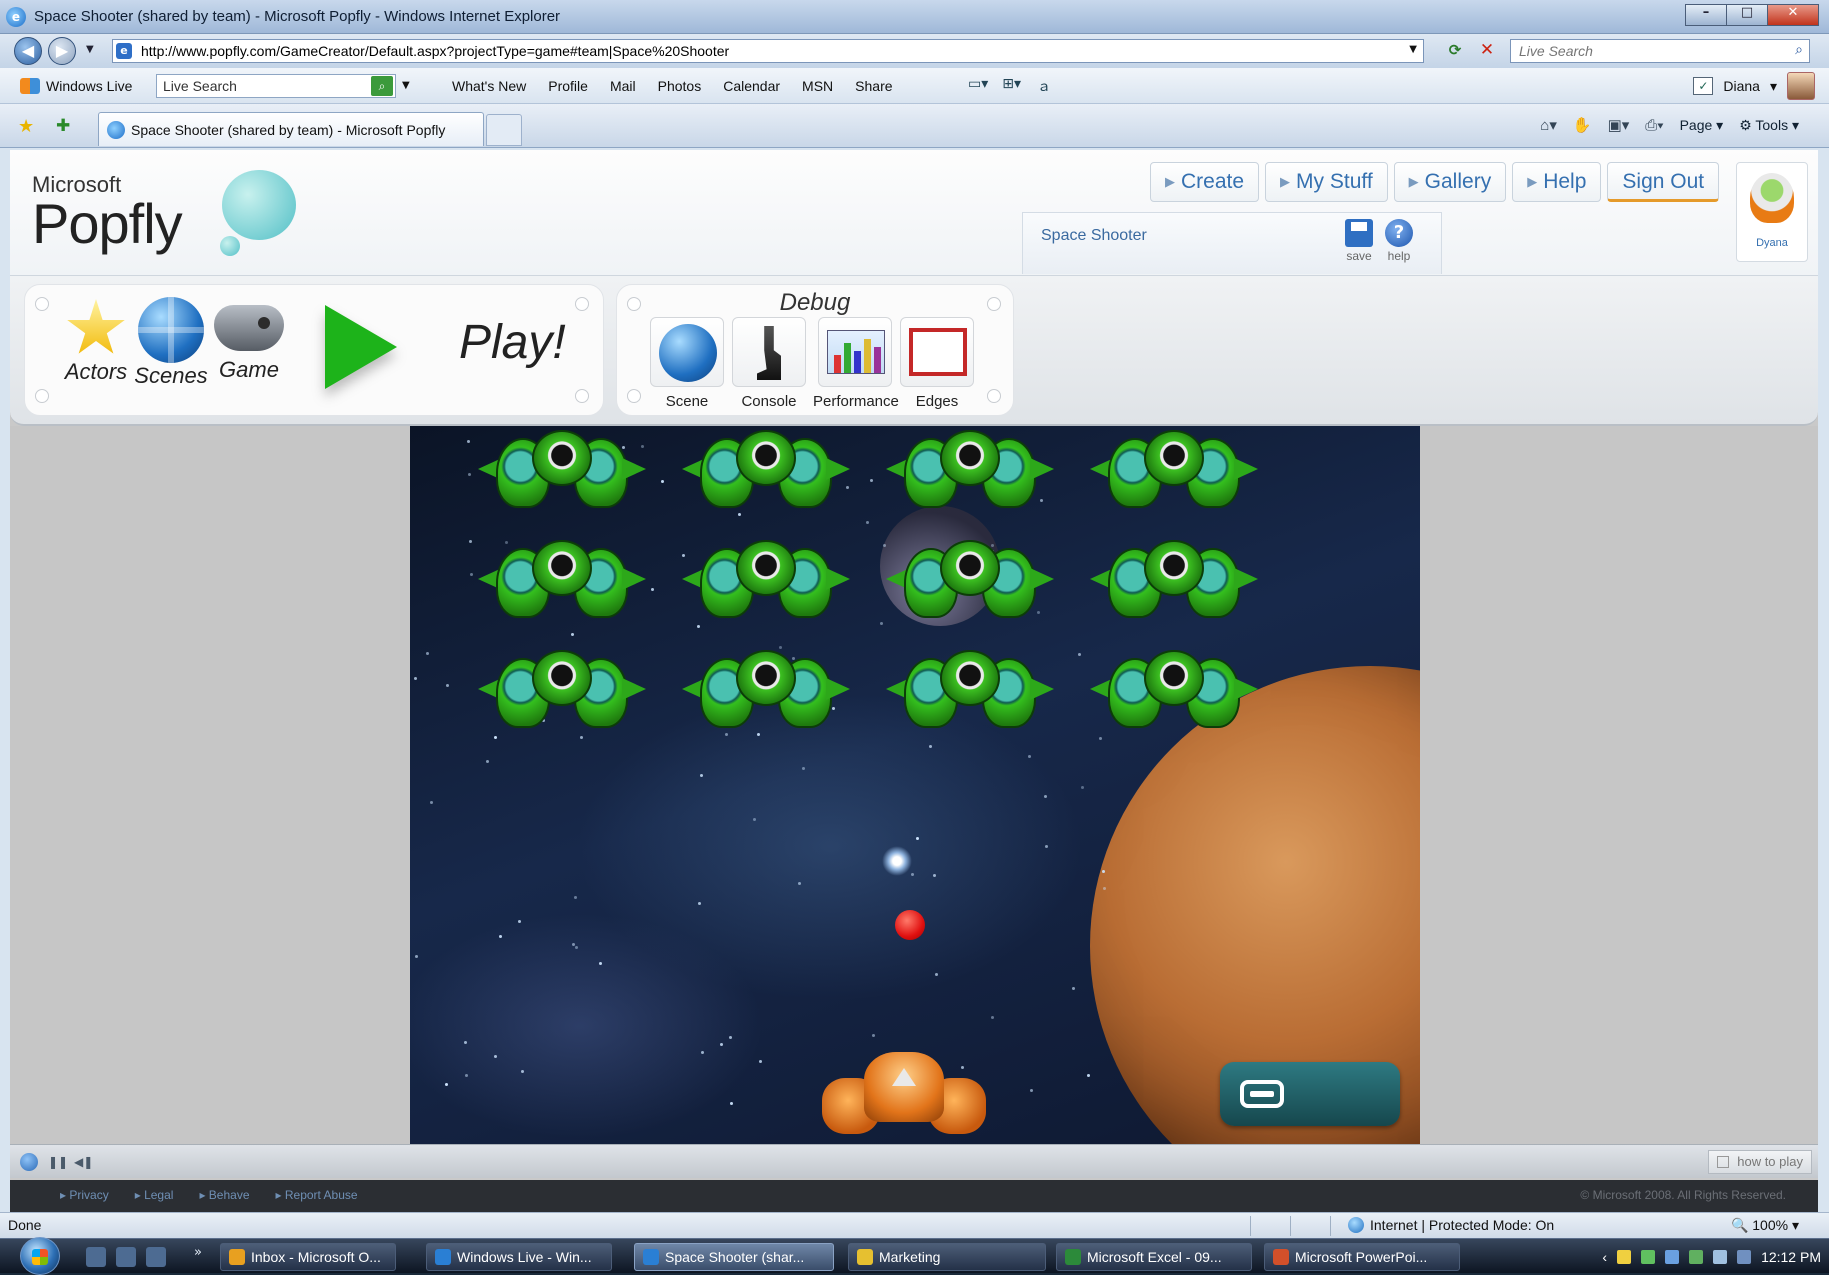 The height and width of the screenshot is (1275, 1829). I want to click on favorites-star-icon: ★, so click(26, 126).